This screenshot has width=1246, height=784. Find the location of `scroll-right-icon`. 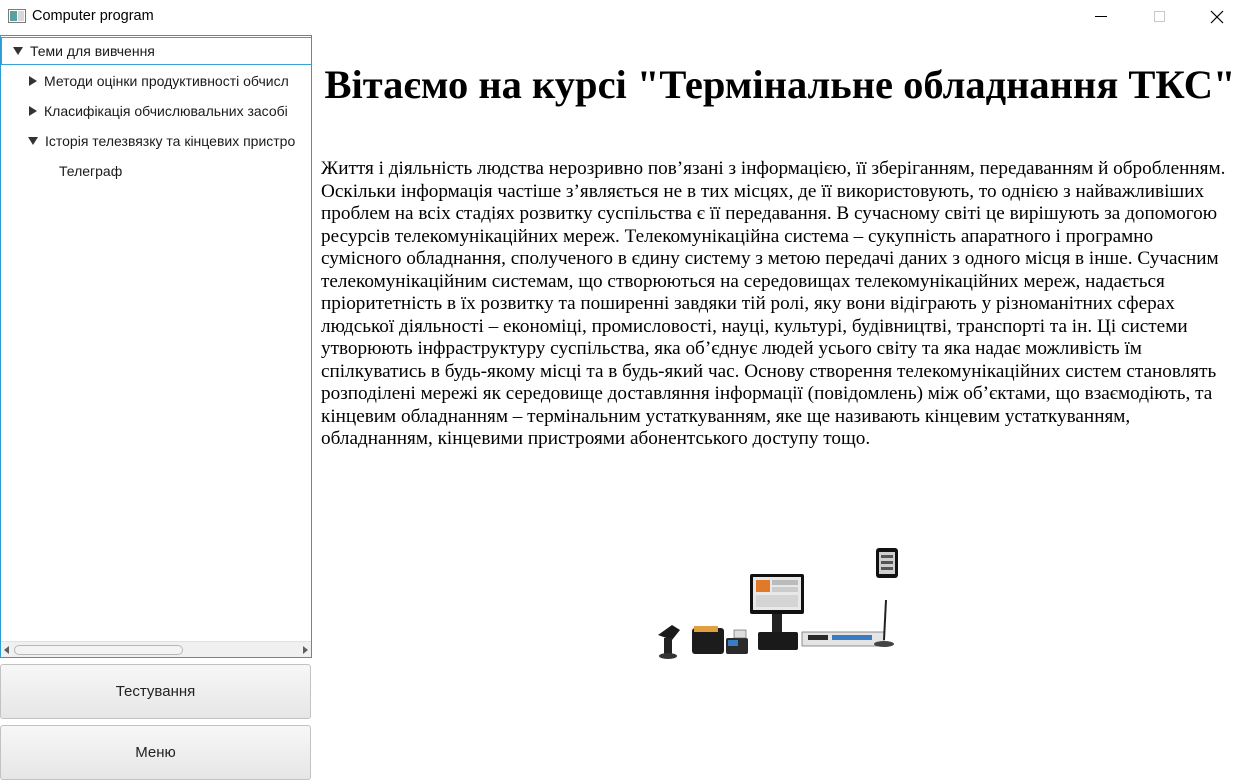

scroll-right-icon is located at coordinates (305, 650).